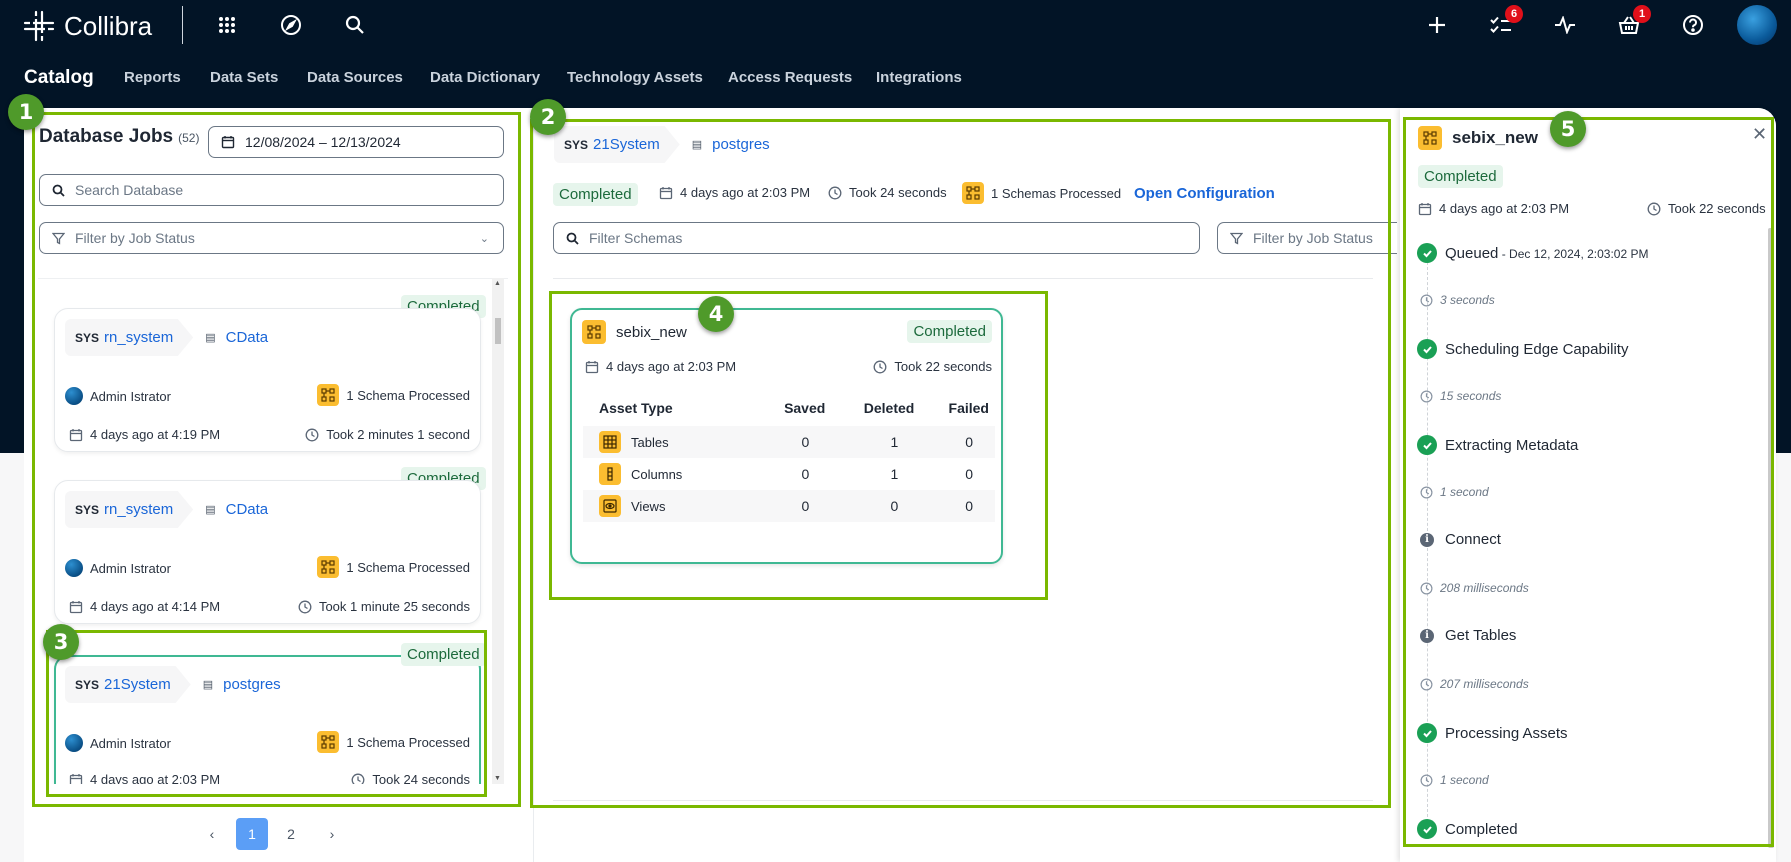 The height and width of the screenshot is (862, 1791). Describe the element at coordinates (789, 409) in the screenshot. I see `table-header-row: Asset Type Saved Deleted Failed` at that location.